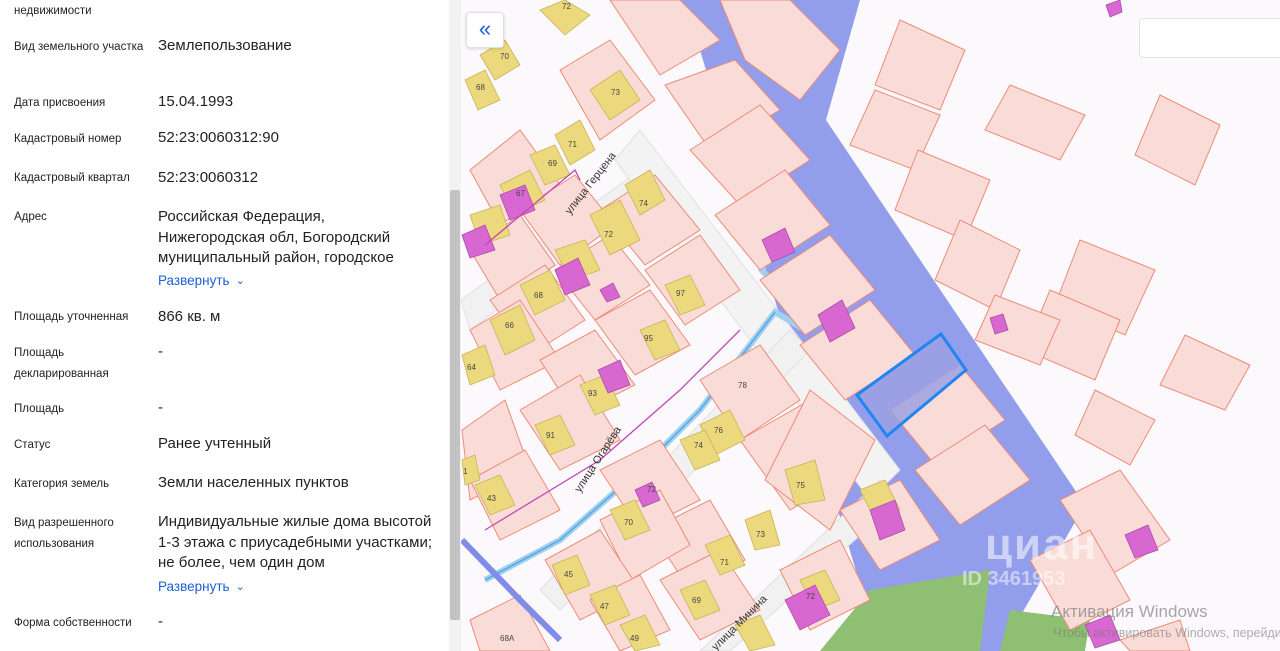  Describe the element at coordinates (471, 367) in the screenshot. I see `plot-number: 64` at that location.